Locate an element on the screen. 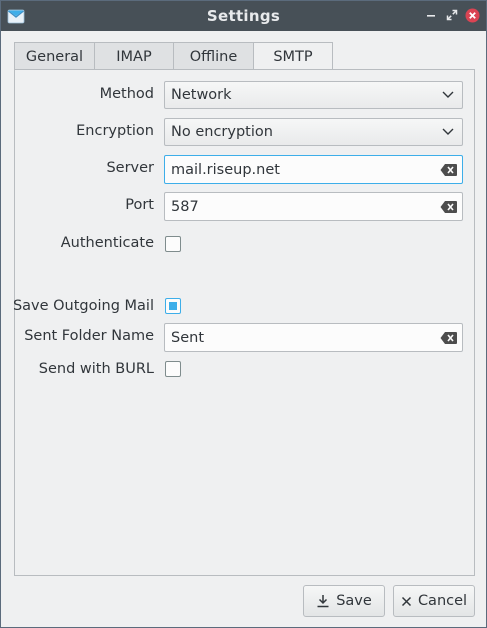 This screenshot has width=487, height=628. method-select: Network is located at coordinates (313, 95).